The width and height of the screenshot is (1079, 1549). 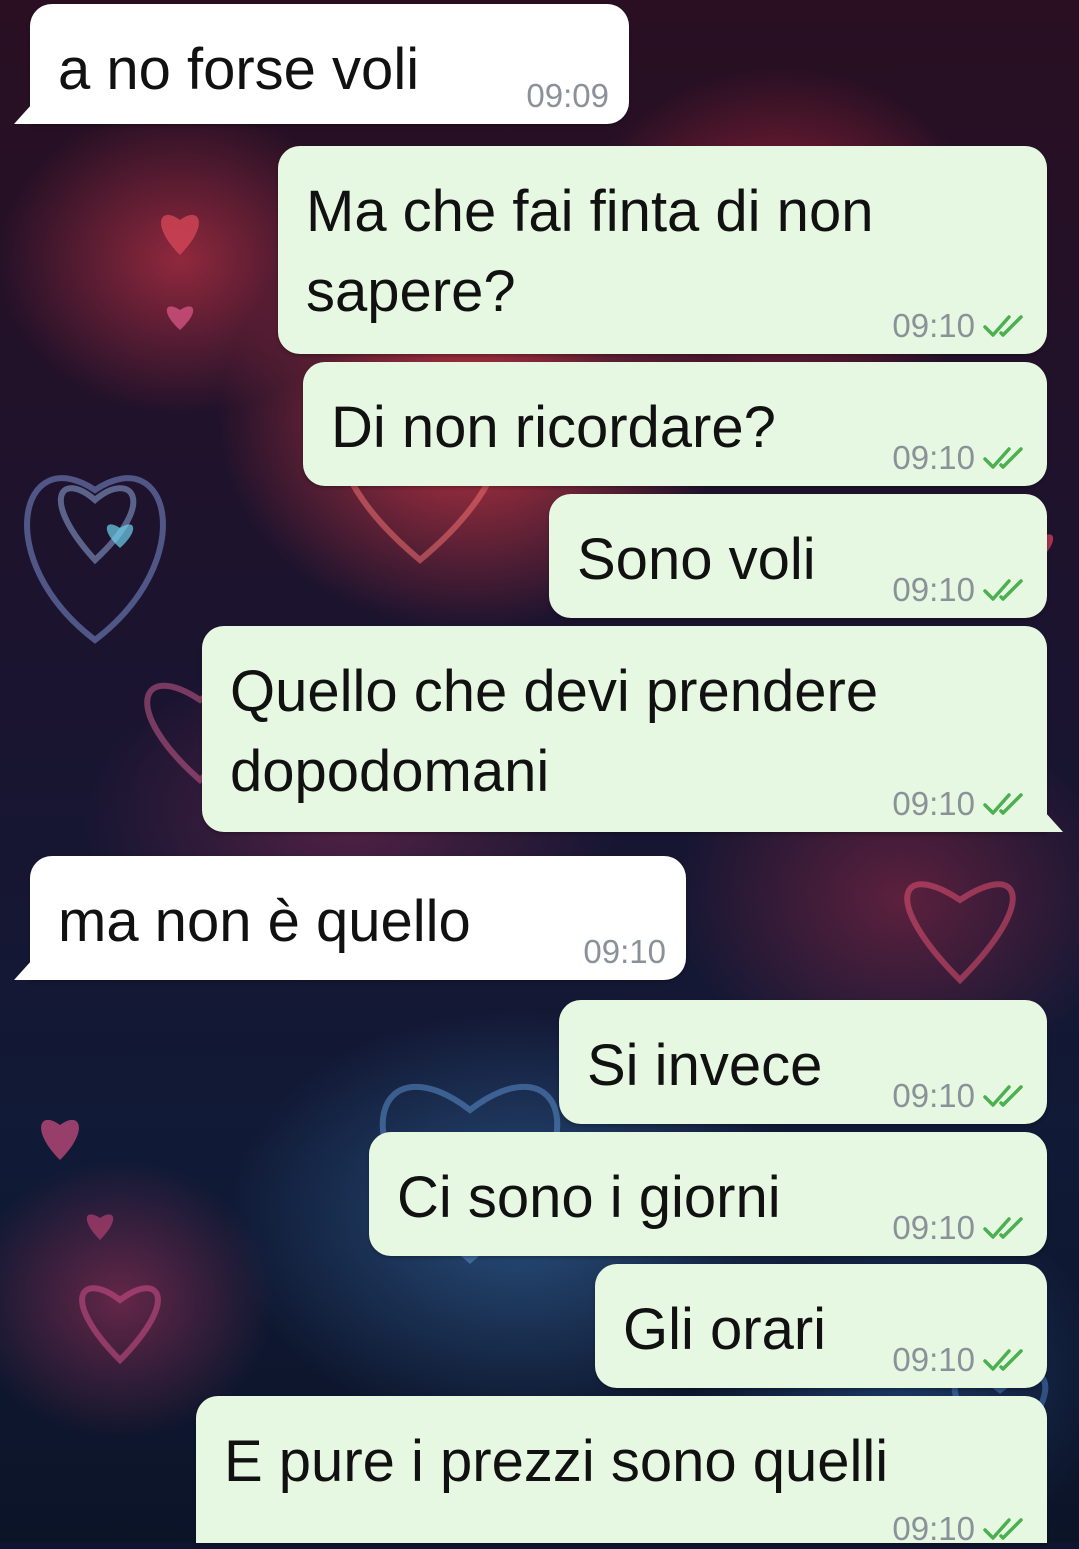 I want to click on message-time: 09:09, so click(x=567, y=95).